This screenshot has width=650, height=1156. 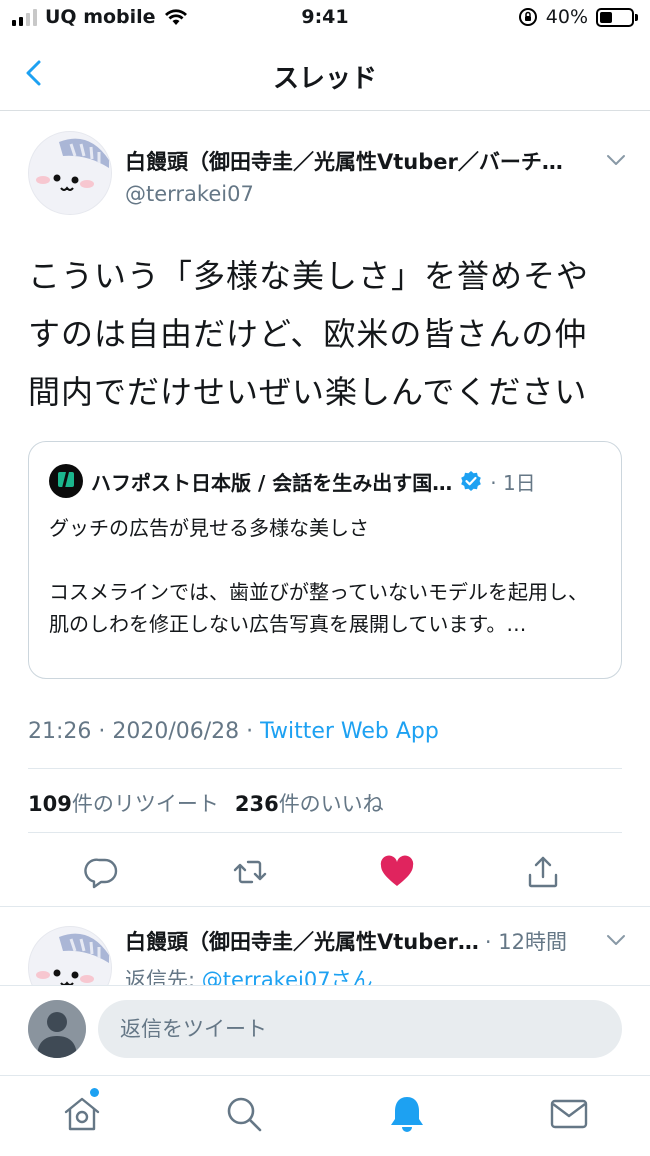 I want to click on battery-icon, so click(x=617, y=17).